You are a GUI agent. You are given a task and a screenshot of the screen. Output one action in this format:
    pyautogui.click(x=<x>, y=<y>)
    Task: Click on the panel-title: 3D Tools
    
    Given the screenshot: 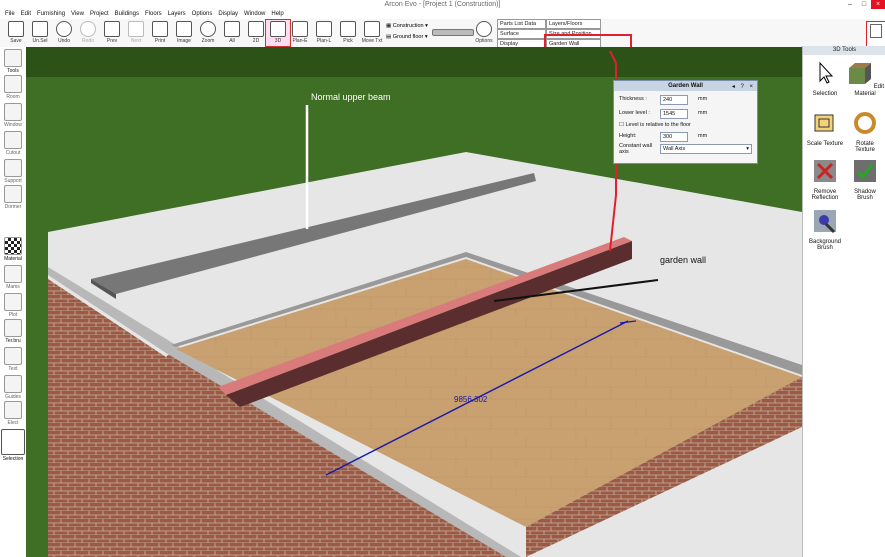 What is the action you would take?
    pyautogui.click(x=844, y=50)
    